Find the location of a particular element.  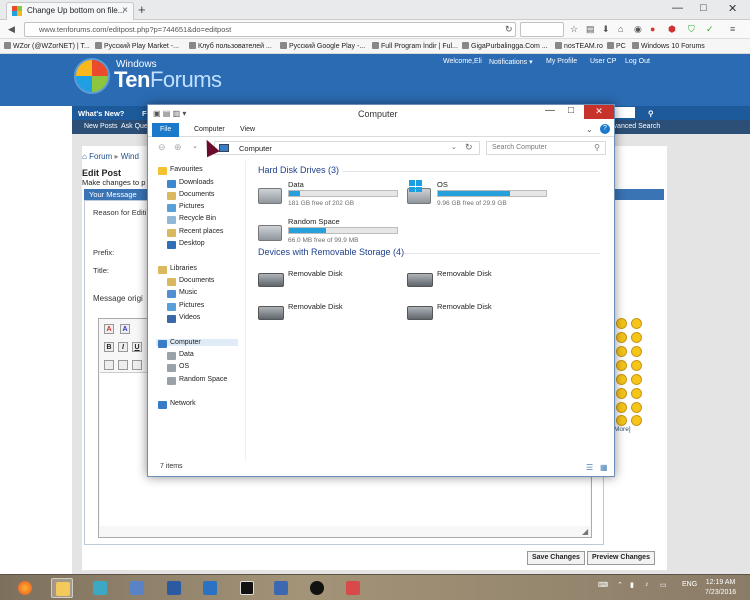

tab-file: File is located at coordinates (166, 130).